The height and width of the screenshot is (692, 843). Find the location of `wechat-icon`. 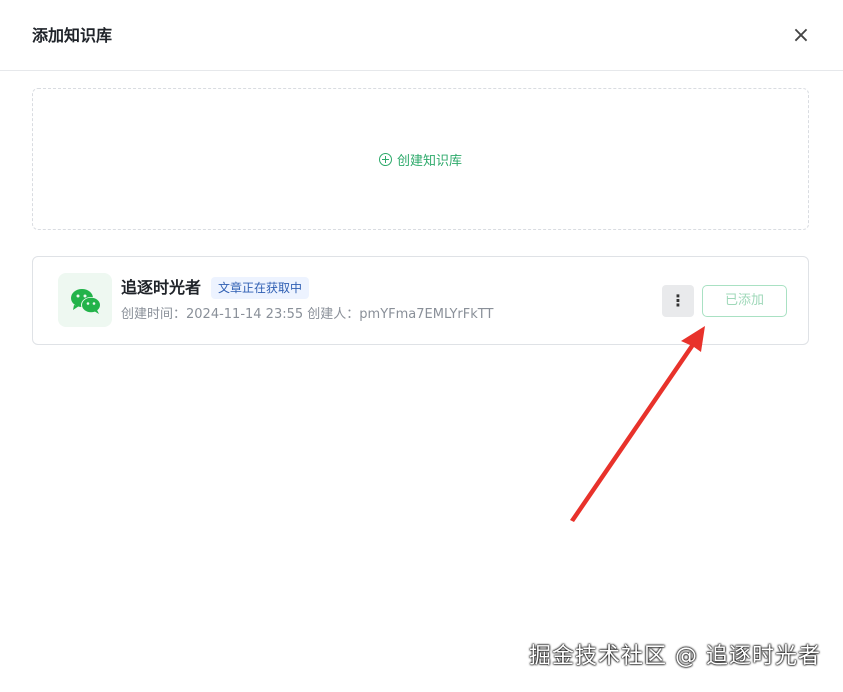

wechat-icon is located at coordinates (85, 300).